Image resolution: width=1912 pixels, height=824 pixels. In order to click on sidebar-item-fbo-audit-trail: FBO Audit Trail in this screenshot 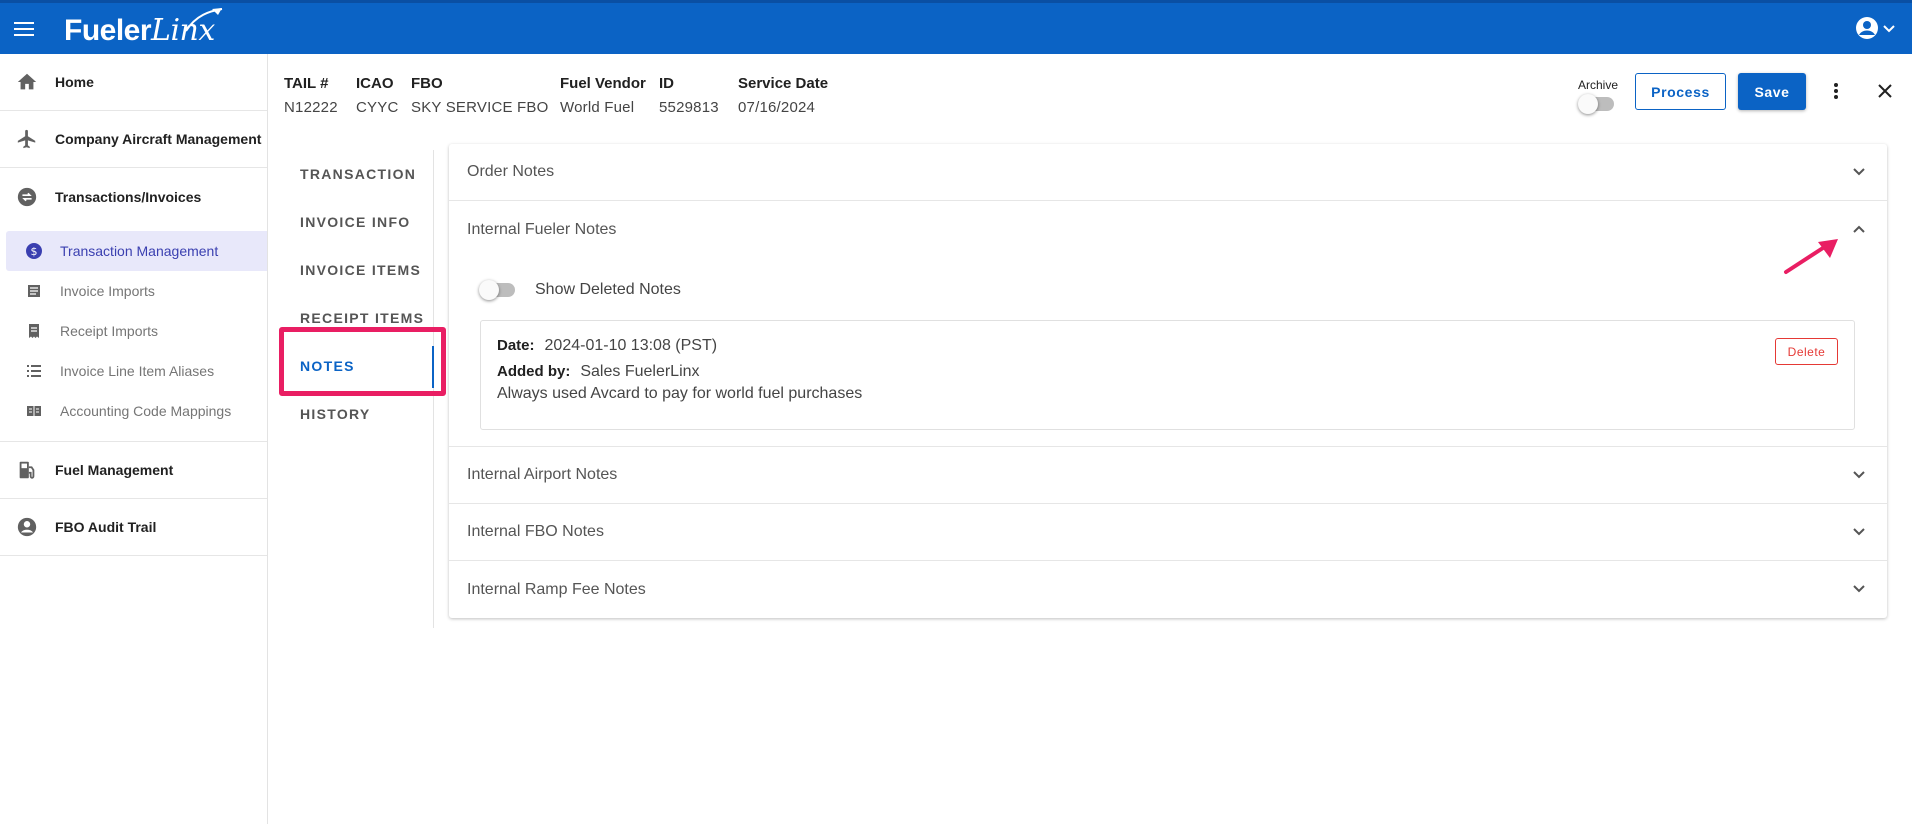, I will do `click(133, 527)`.